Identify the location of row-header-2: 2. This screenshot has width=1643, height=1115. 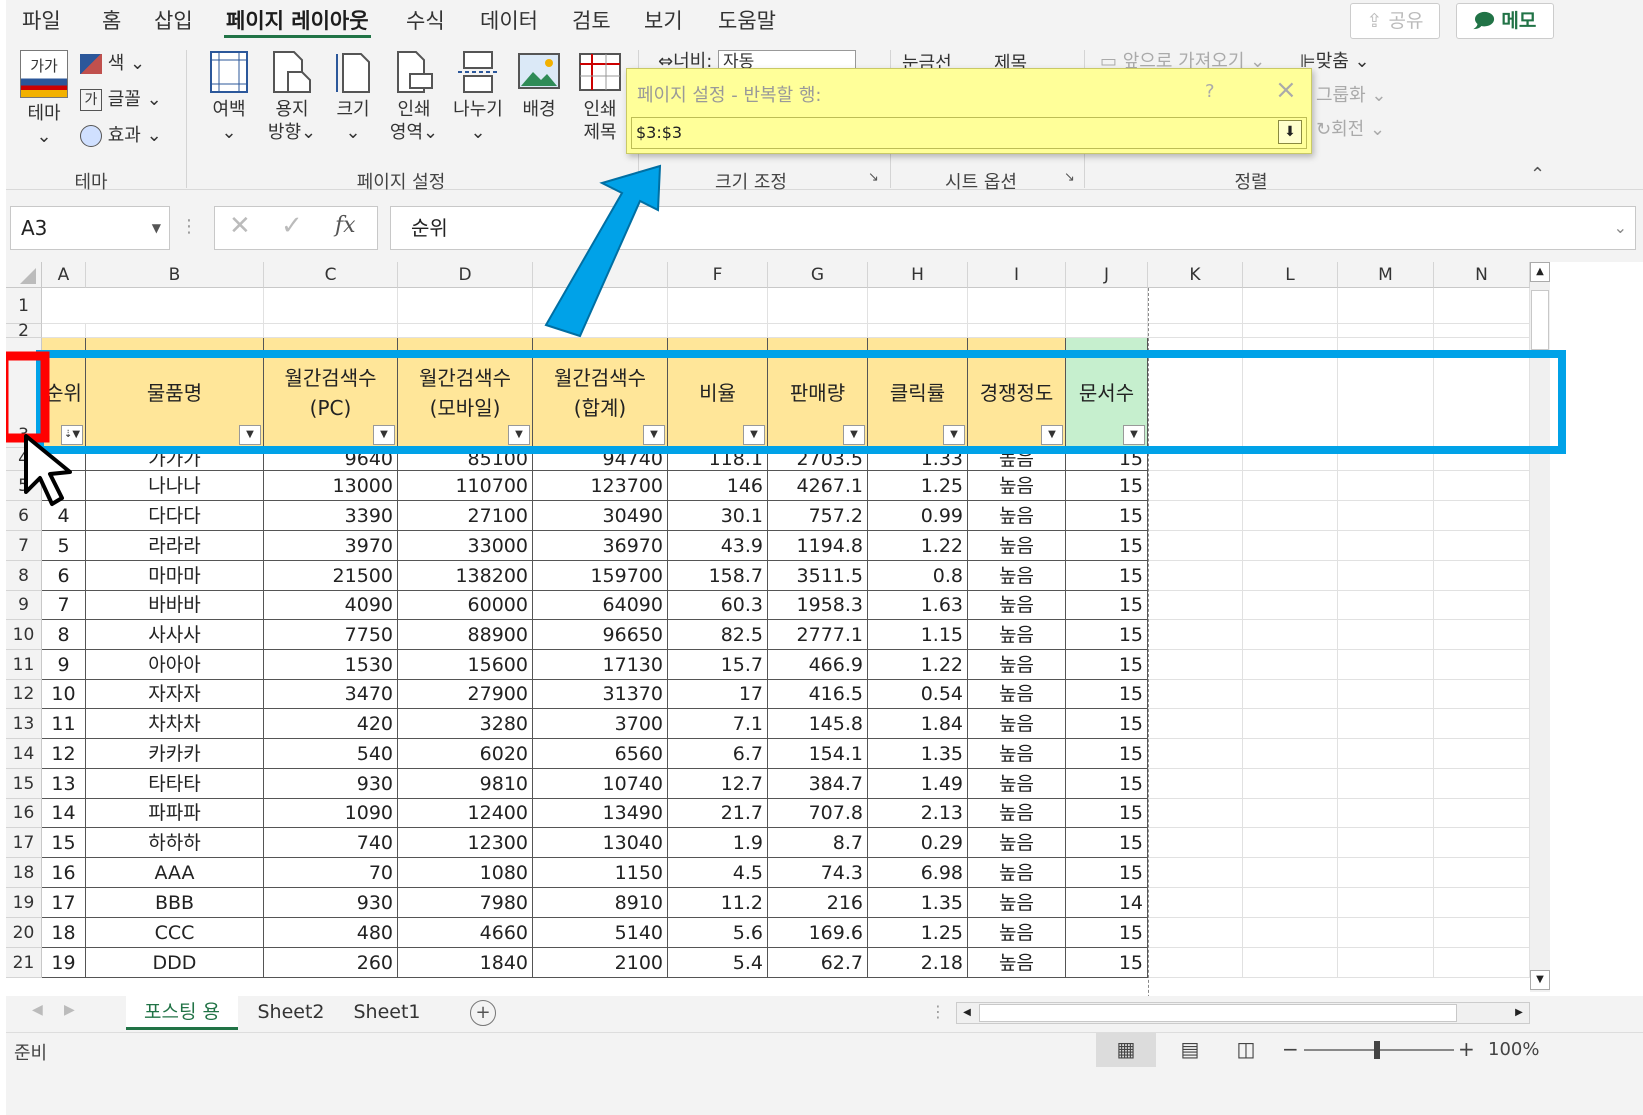
(24, 331).